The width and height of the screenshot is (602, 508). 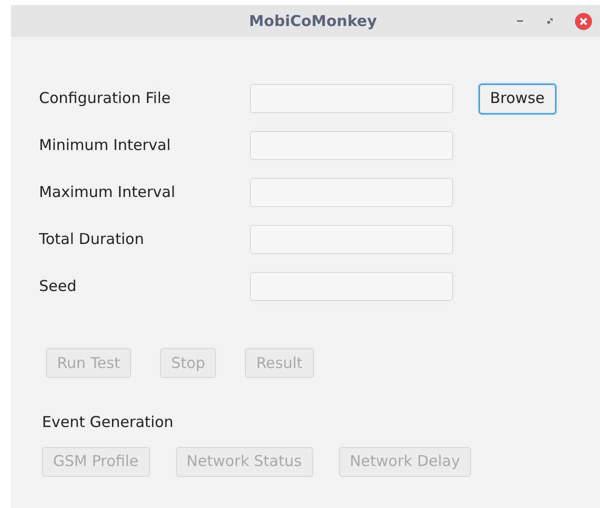 I want to click on field-label: Maximum Interval, so click(x=107, y=193).